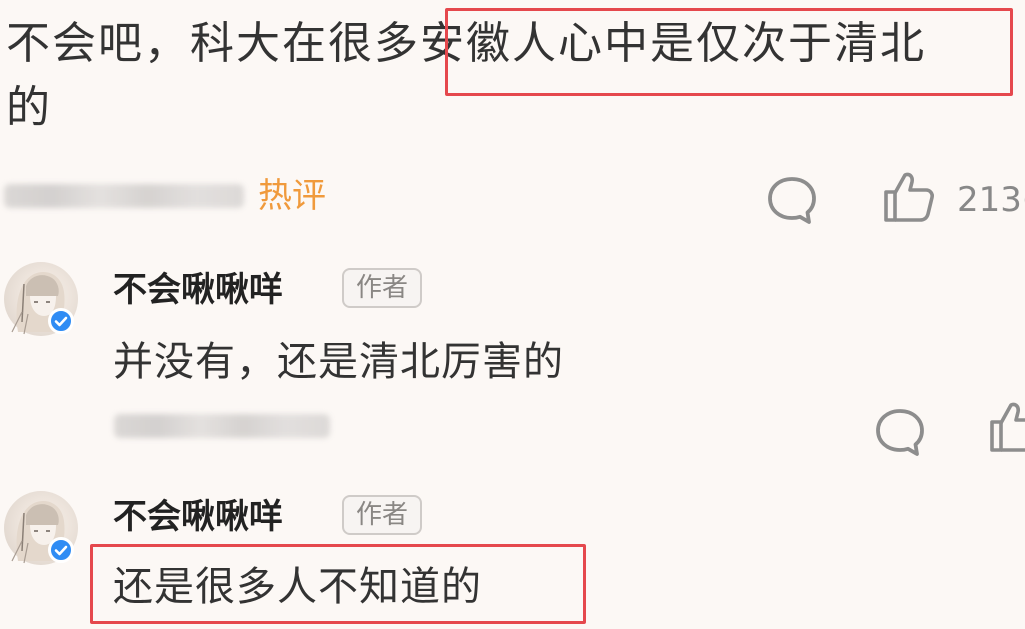  I want to click on hot-comment-tag: 热评, so click(292, 196).